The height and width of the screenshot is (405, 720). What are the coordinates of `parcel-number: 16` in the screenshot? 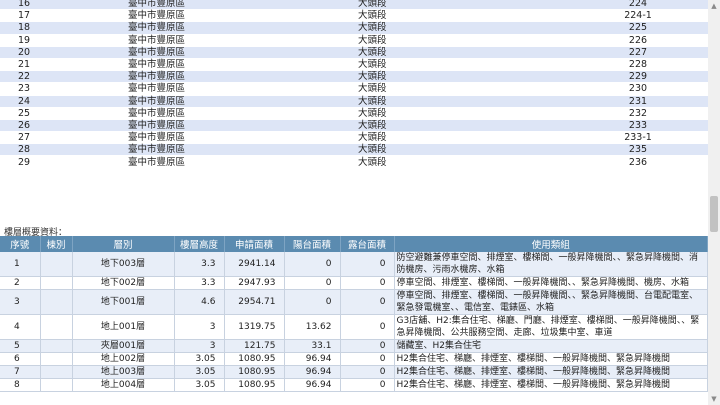 It's located at (64, 5).